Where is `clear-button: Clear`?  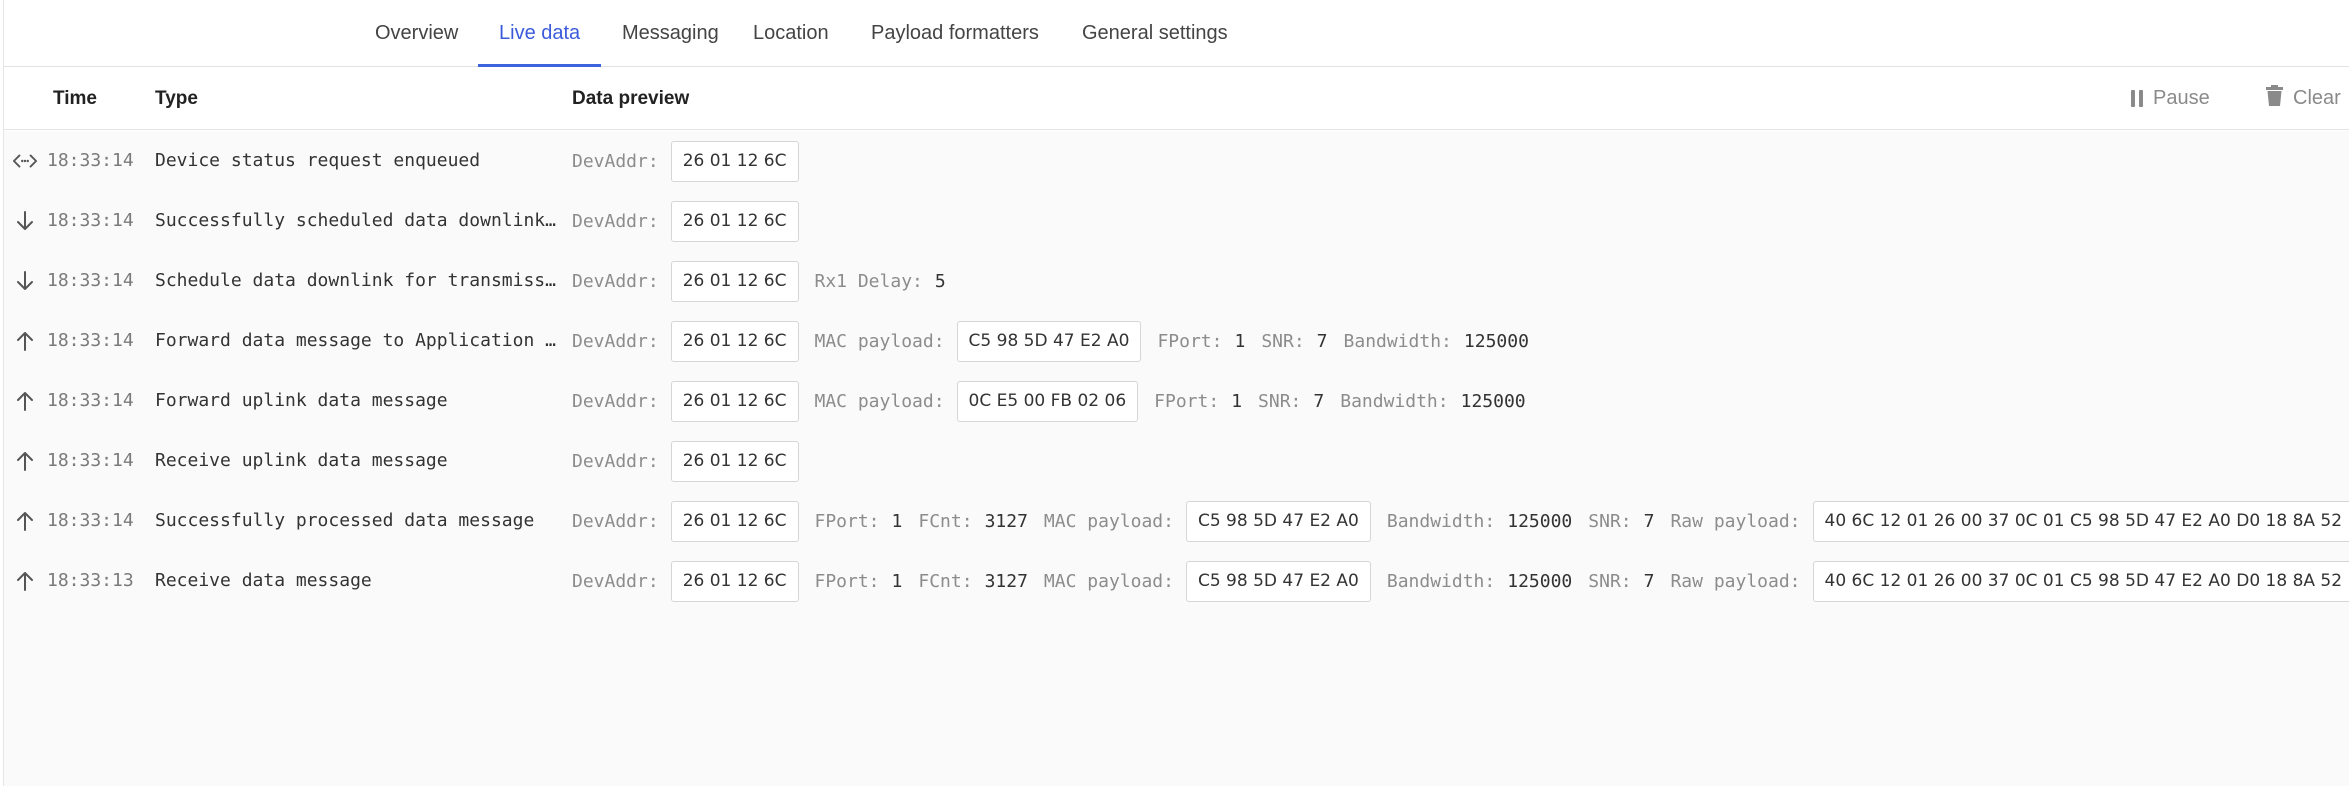 clear-button: Clear is located at coordinates (2303, 98).